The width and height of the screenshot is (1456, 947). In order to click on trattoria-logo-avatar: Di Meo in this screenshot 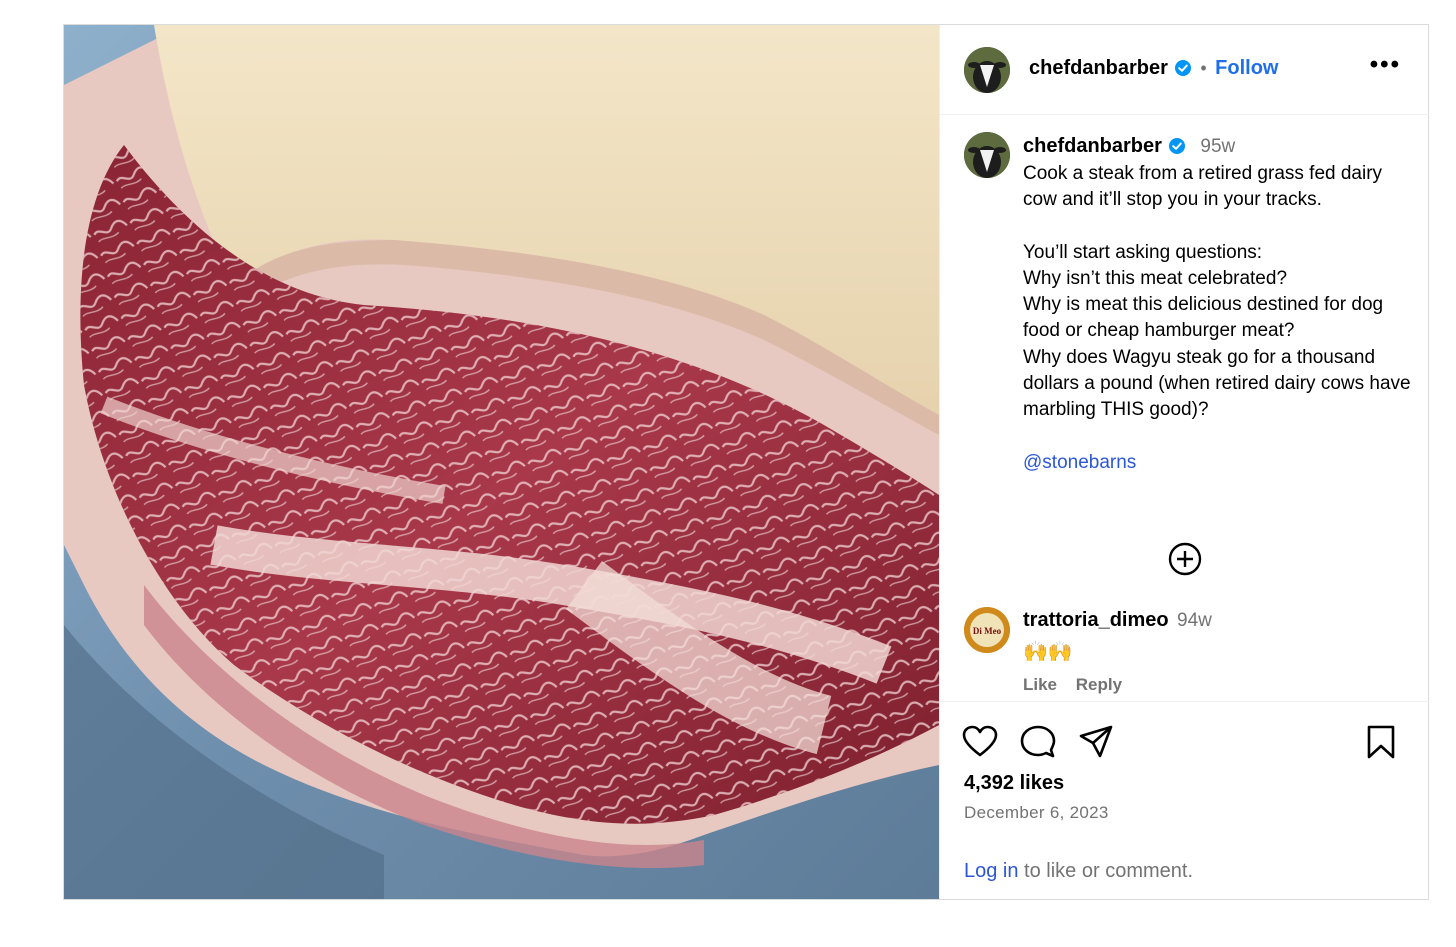, I will do `click(987, 630)`.